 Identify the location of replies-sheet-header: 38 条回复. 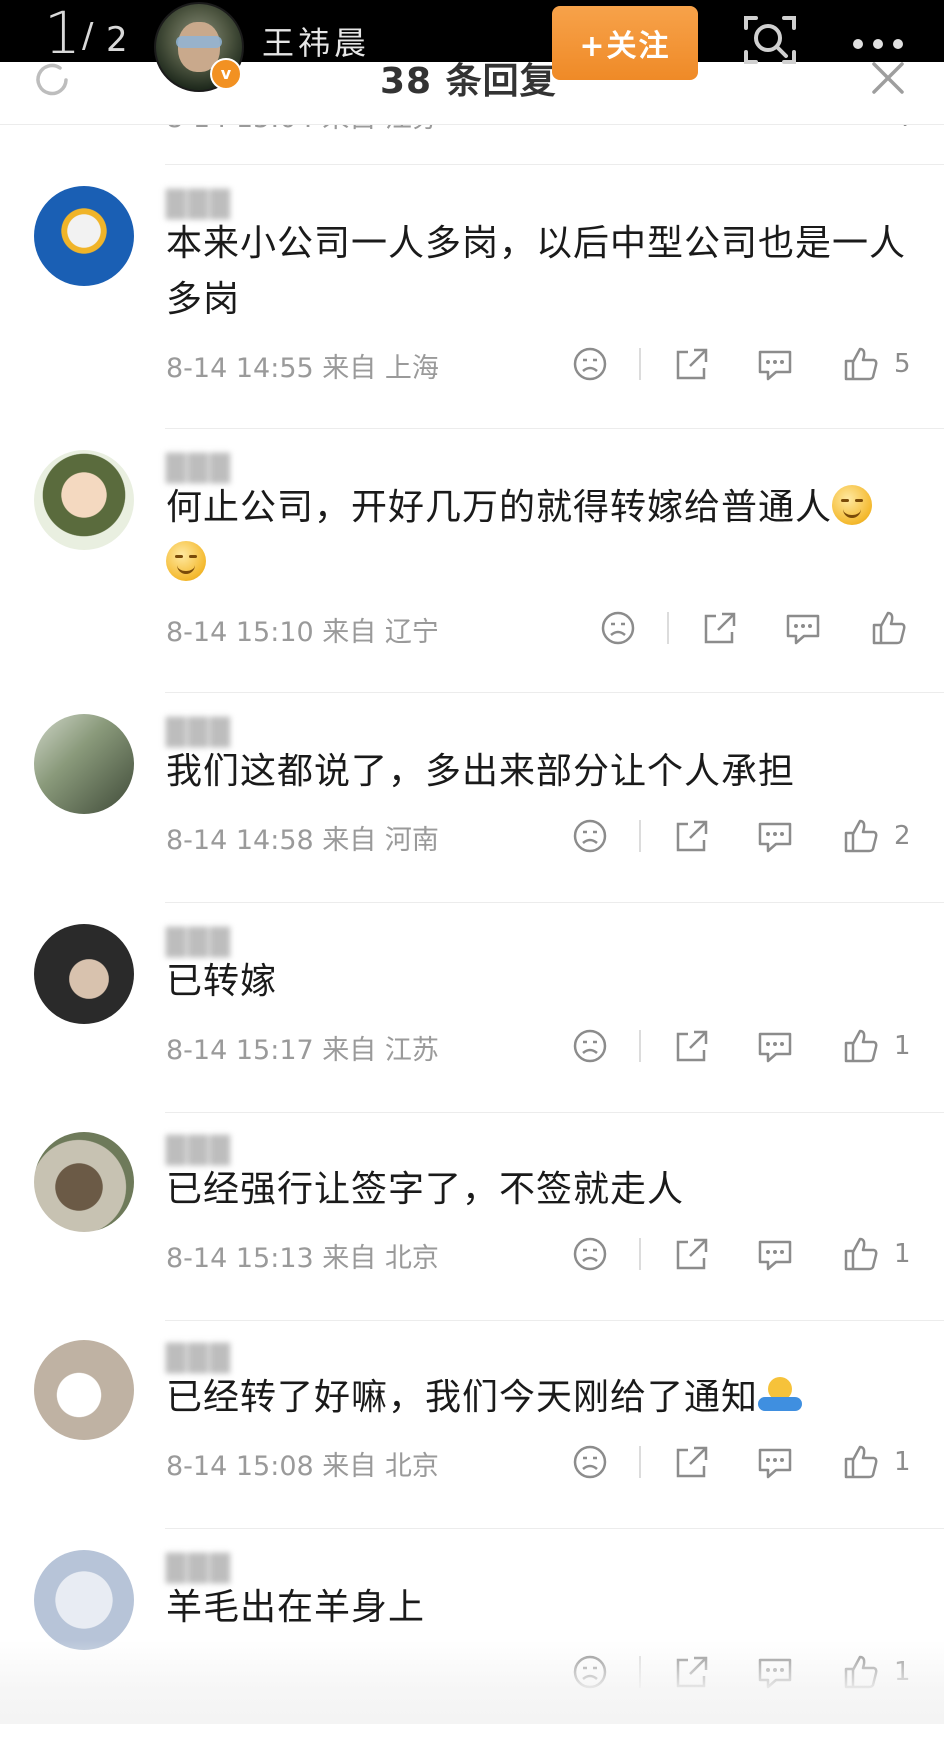
(472, 93).